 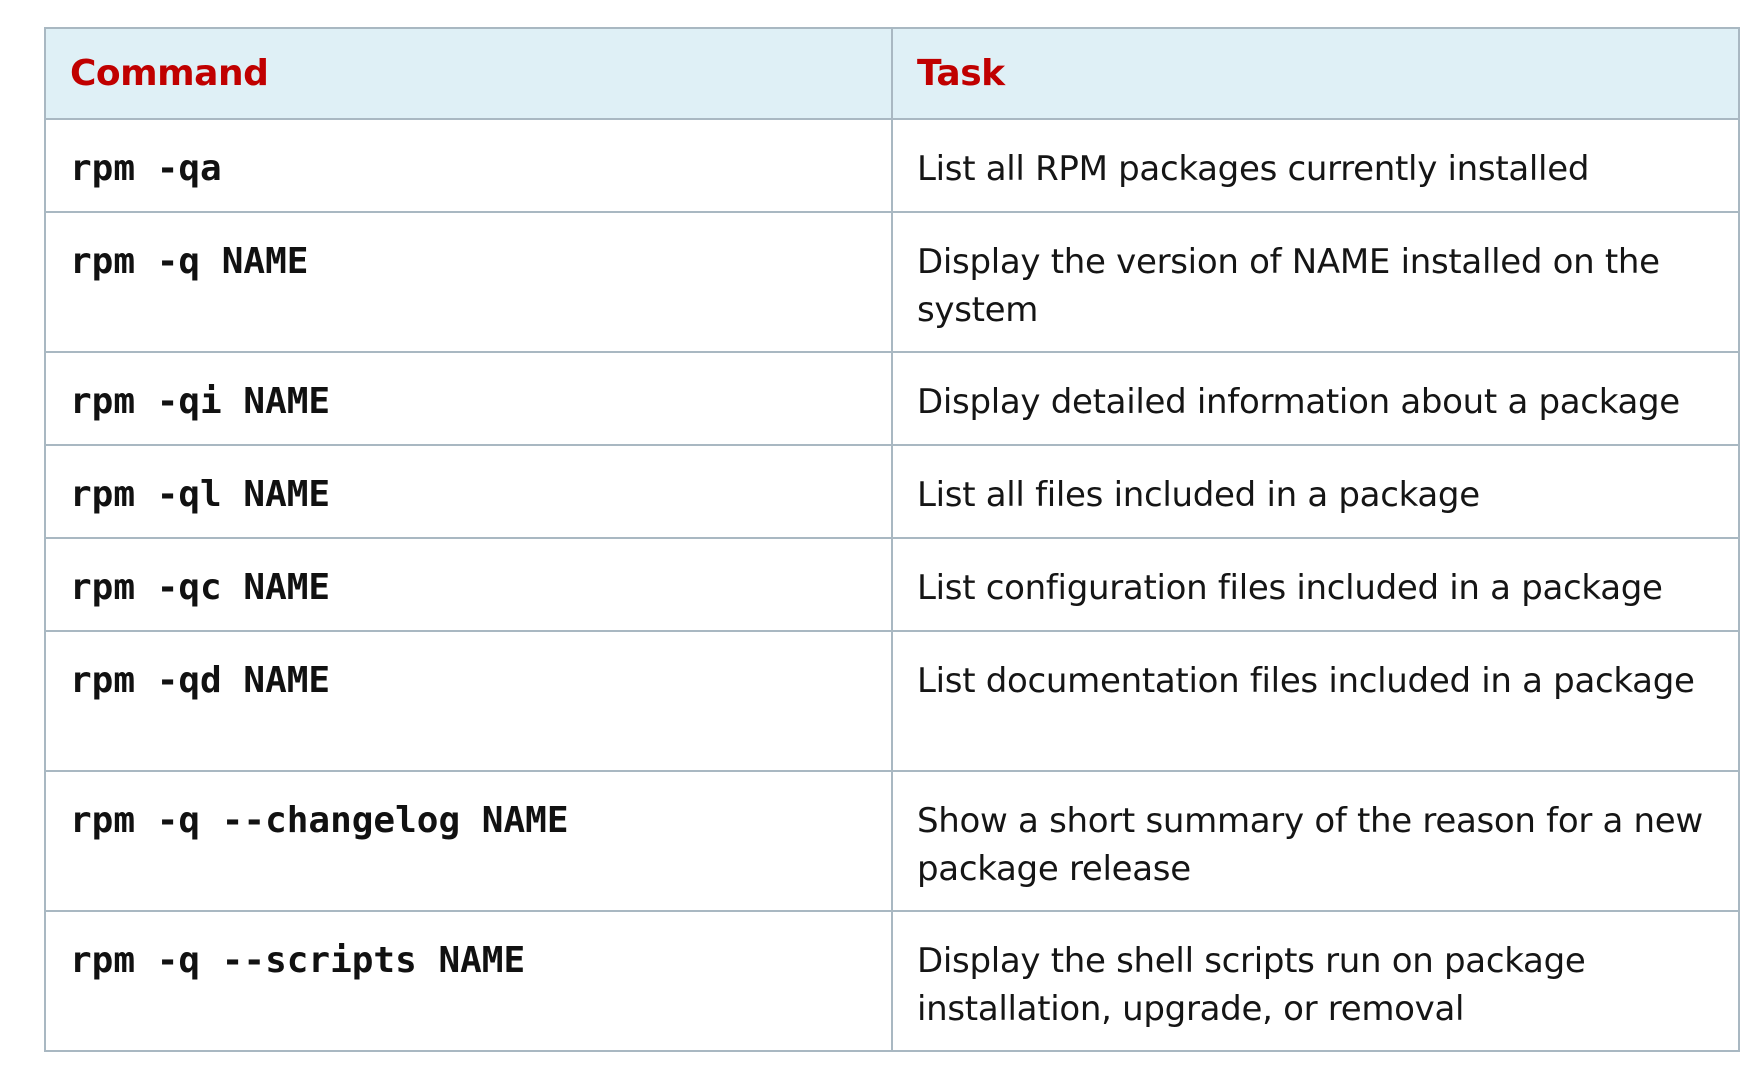 I want to click on task-cell: List all files included in a package, so click(x=1315, y=491).